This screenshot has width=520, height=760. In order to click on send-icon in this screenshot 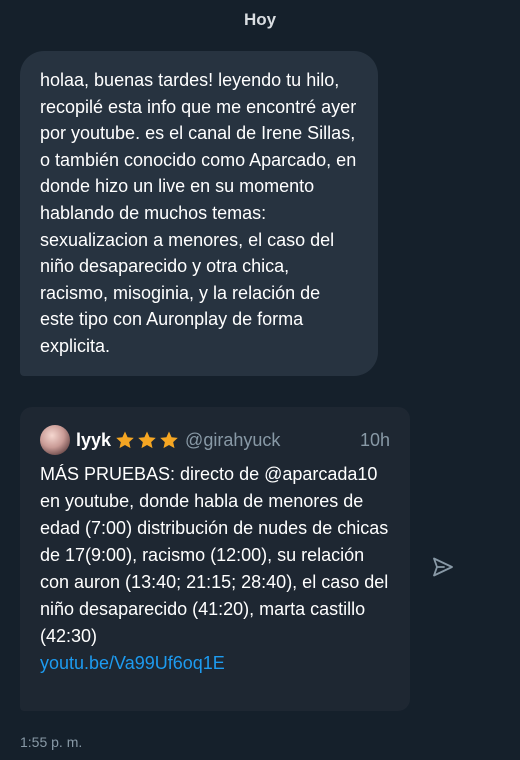, I will do `click(443, 567)`.